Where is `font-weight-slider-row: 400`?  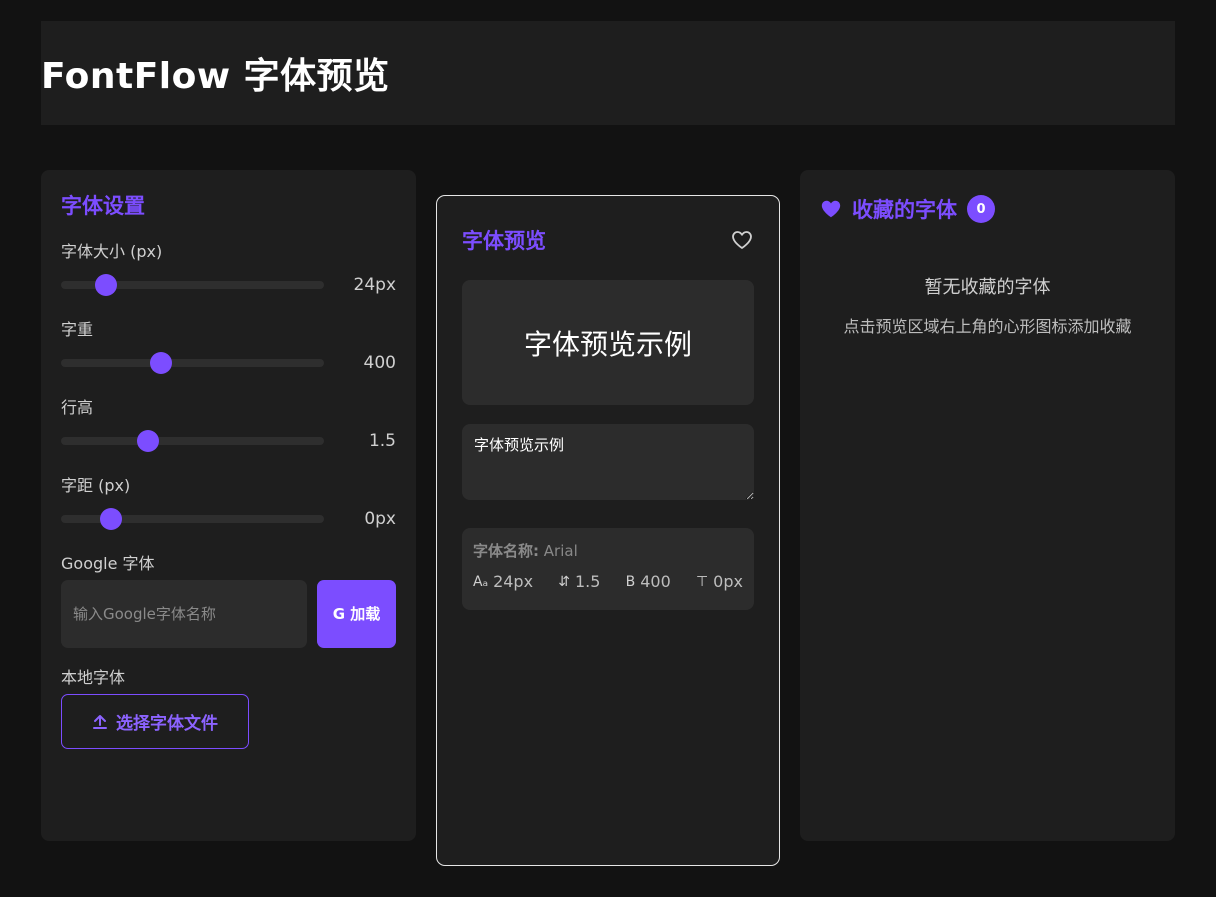
font-weight-slider-row: 400 is located at coordinates (228, 363).